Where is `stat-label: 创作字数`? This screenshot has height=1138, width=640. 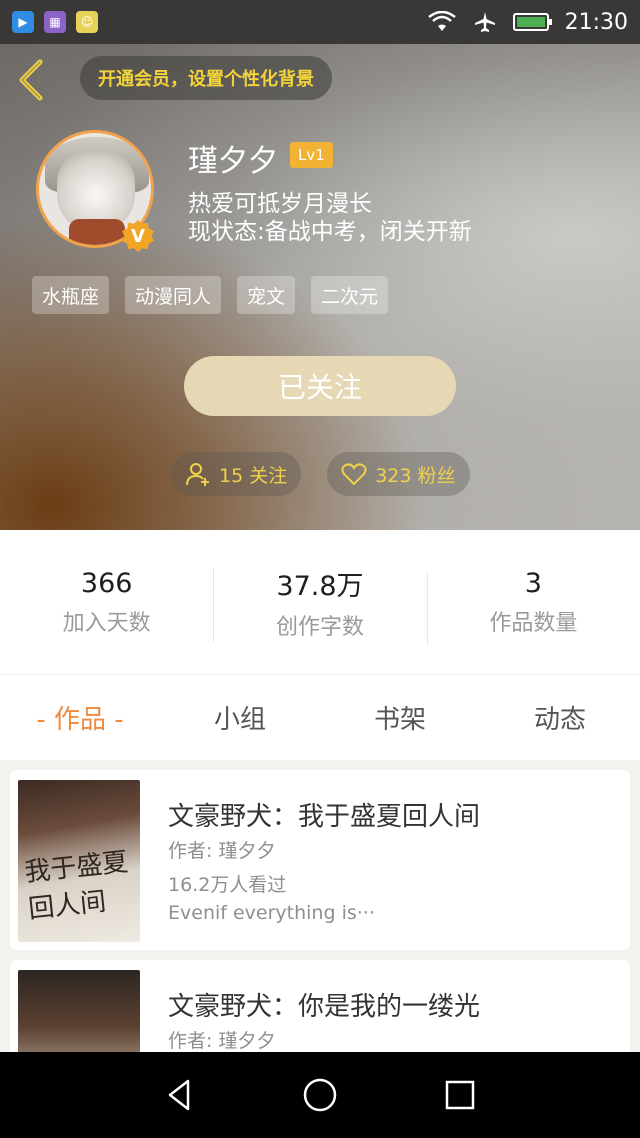
stat-label: 创作字数 is located at coordinates (319, 627).